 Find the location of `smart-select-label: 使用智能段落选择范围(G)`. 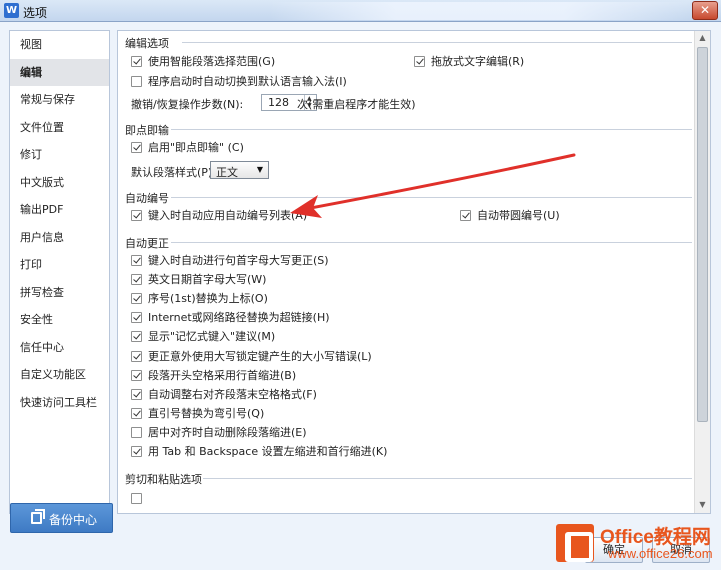

smart-select-label: 使用智能段落选择范围(G) is located at coordinates (212, 61).